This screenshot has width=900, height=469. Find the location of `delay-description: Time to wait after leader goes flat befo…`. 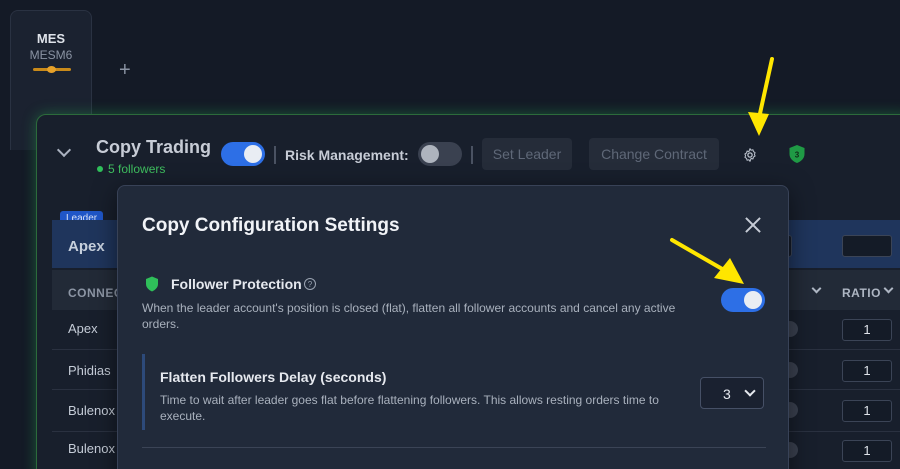

delay-description: Time to wait after leader goes flat befo… is located at coordinates (409, 408).